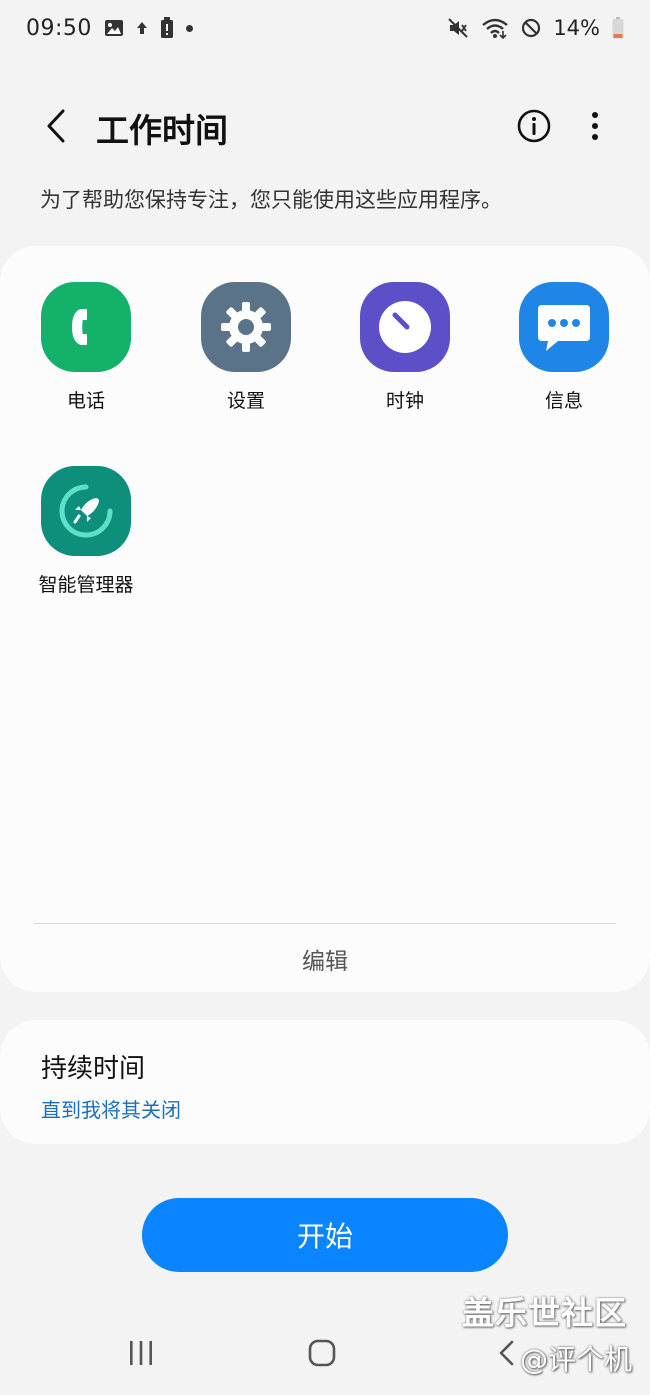 The image size is (650, 1395). I want to click on recents-icon, so click(141, 1355).